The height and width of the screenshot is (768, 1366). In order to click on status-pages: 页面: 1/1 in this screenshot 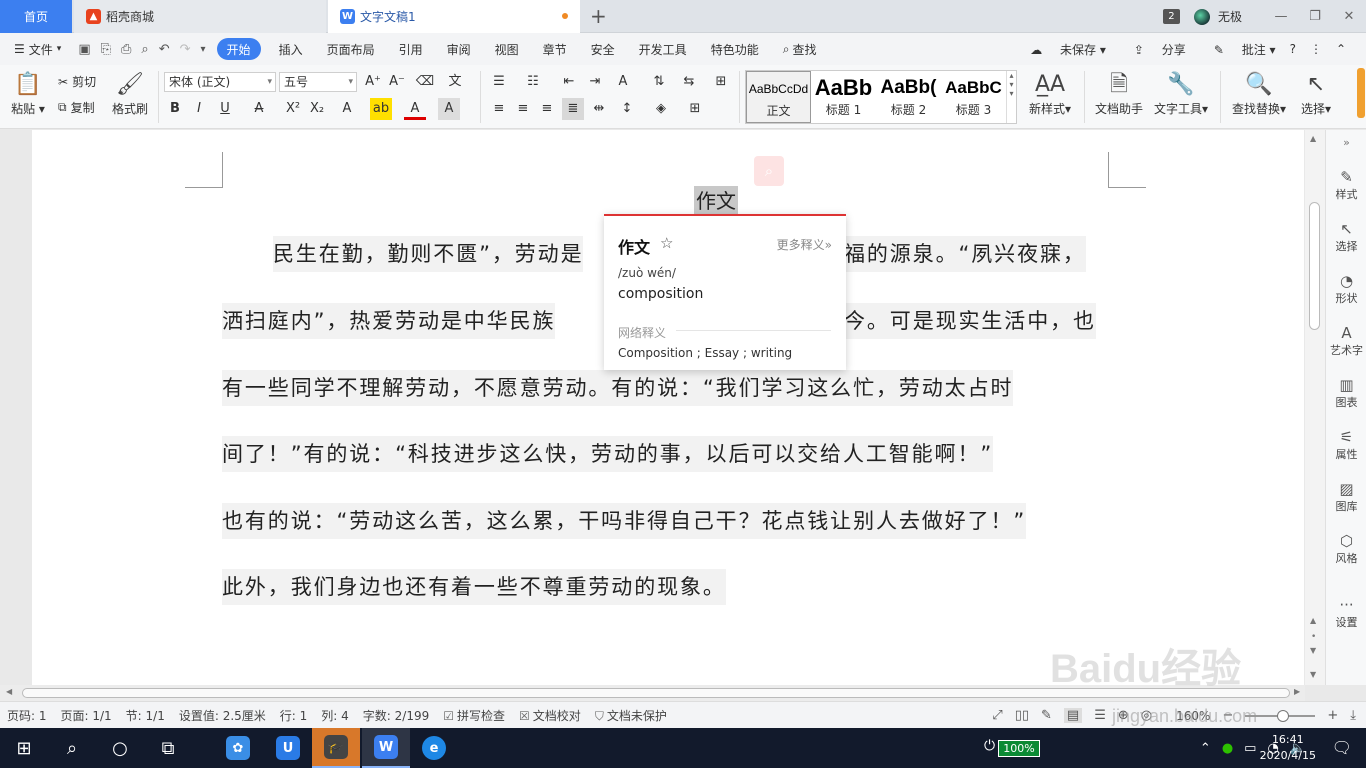, I will do `click(86, 715)`.